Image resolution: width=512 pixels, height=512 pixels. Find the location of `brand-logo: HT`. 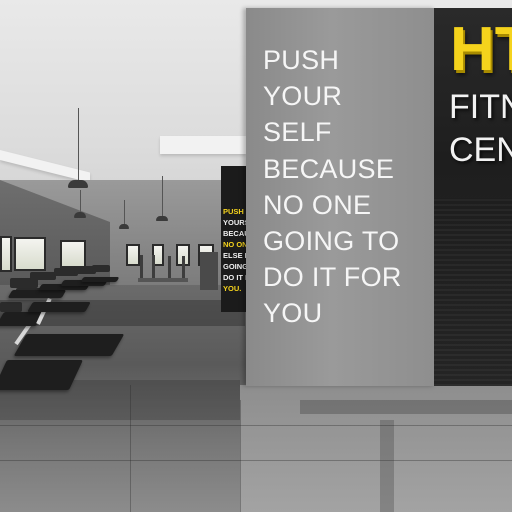

brand-logo: HT is located at coordinates (481, 49).